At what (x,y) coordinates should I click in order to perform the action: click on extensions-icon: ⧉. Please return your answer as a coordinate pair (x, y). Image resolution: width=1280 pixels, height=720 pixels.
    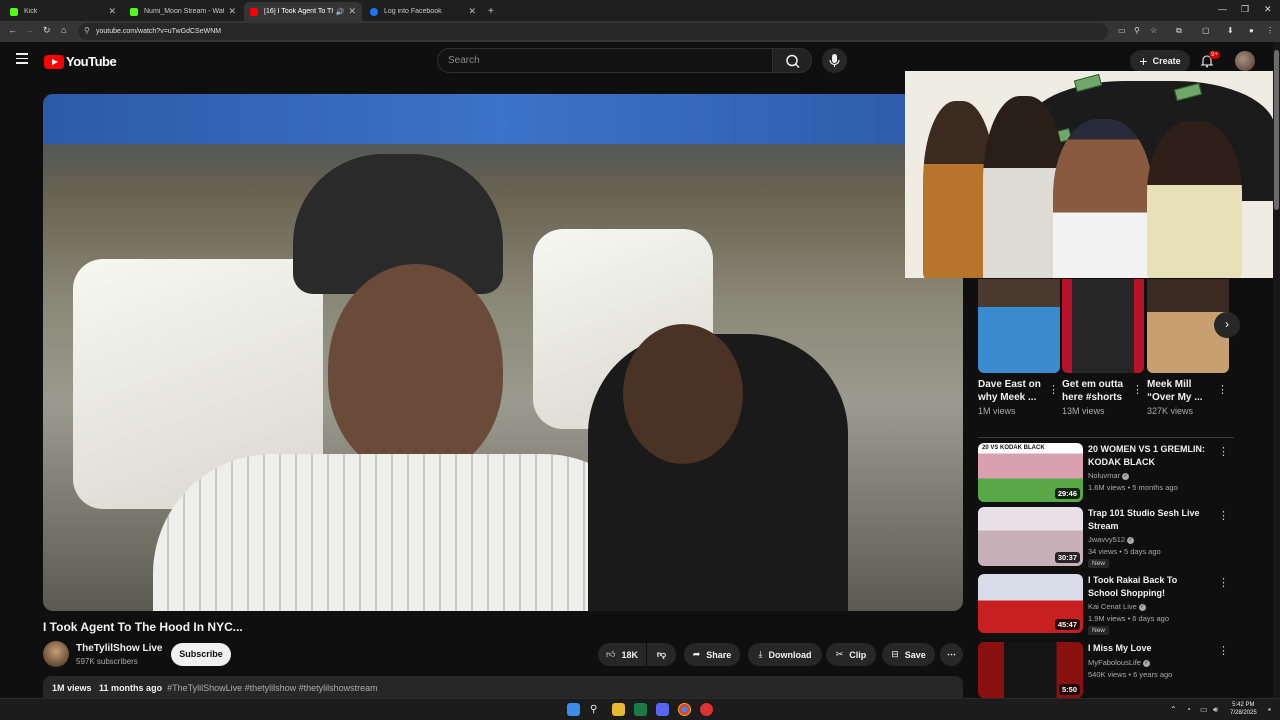
    Looking at the image, I should click on (1179, 31).